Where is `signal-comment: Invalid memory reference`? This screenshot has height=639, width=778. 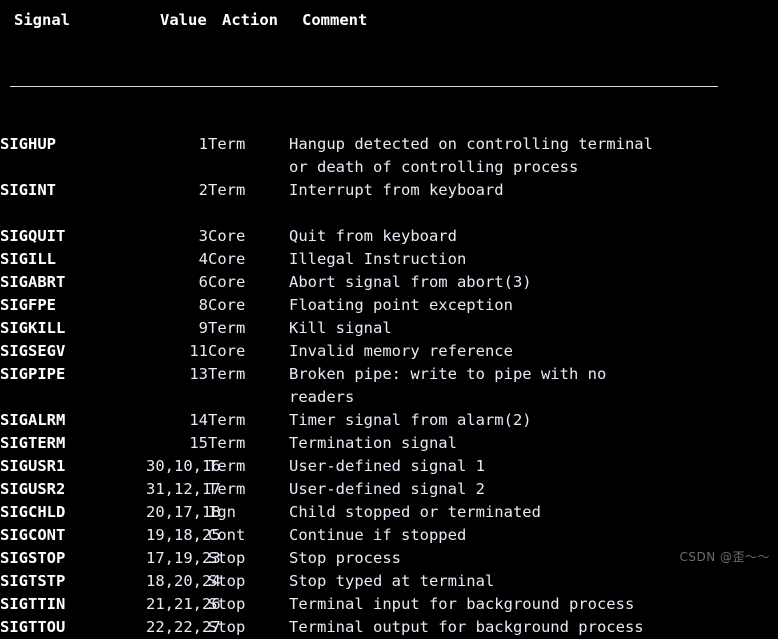
signal-comment: Invalid memory reference is located at coordinates (533, 351).